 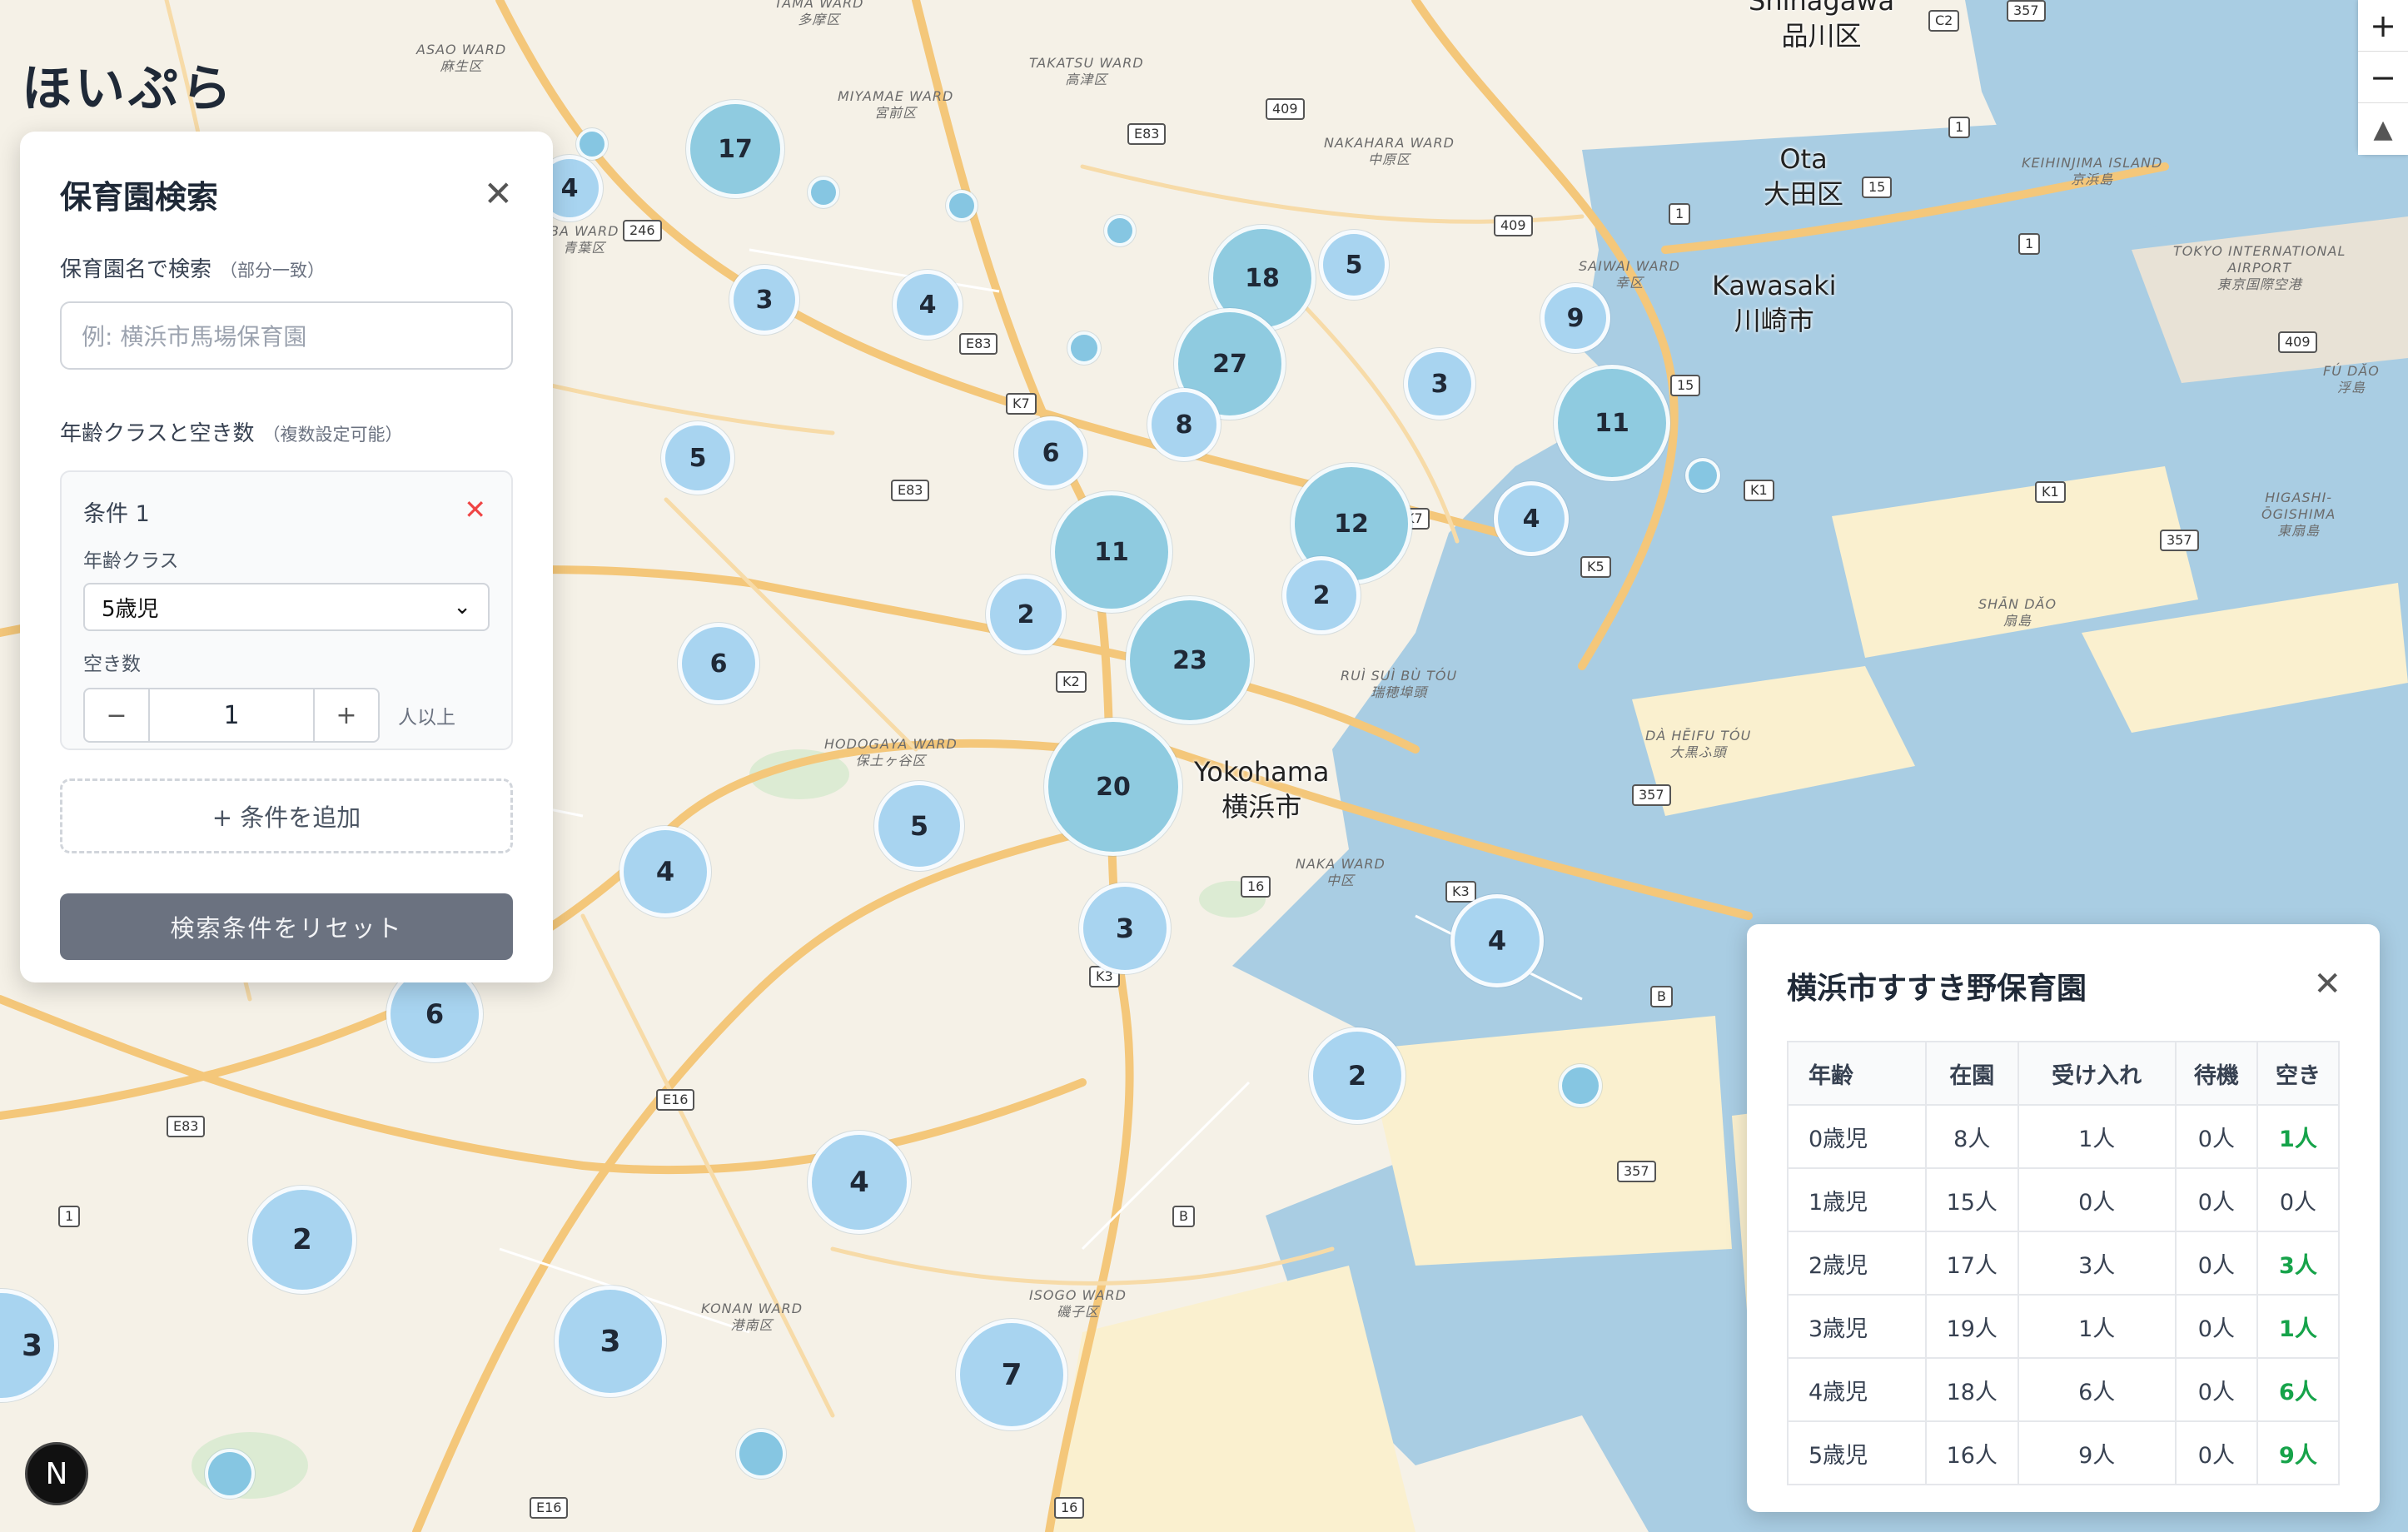 What do you see at coordinates (1857, 1326) in the screenshot?
I see `table-cell: 3歳児` at bounding box center [1857, 1326].